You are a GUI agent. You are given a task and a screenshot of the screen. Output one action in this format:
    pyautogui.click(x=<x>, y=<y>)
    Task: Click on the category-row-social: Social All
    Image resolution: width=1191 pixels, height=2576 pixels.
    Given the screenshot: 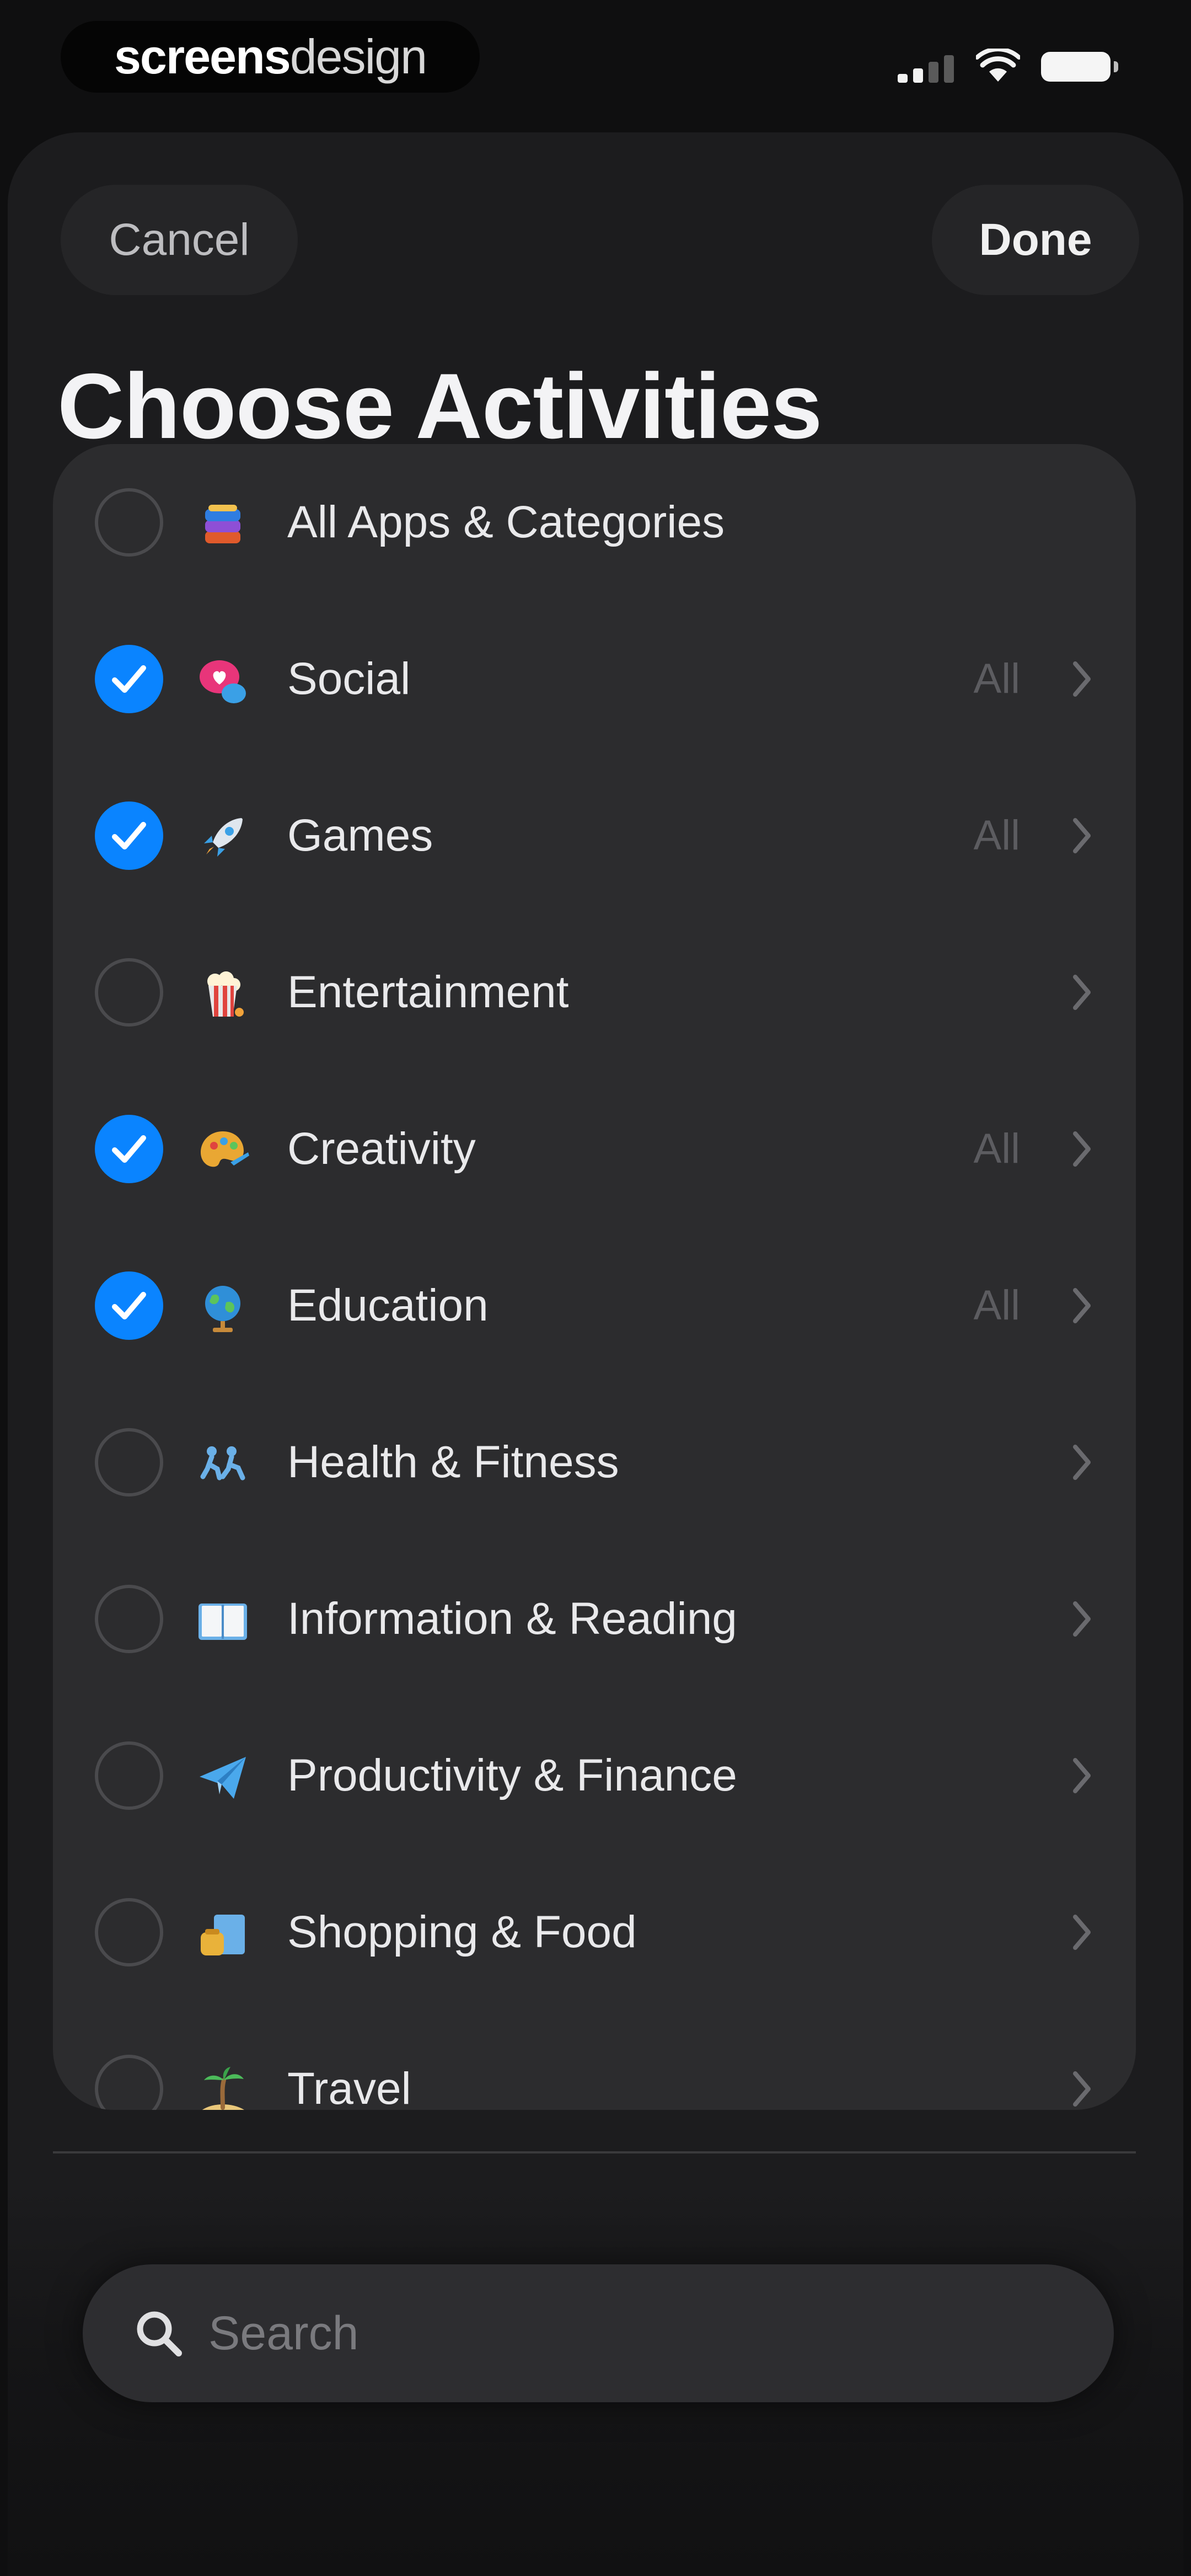 What is the action you would take?
    pyautogui.click(x=594, y=679)
    